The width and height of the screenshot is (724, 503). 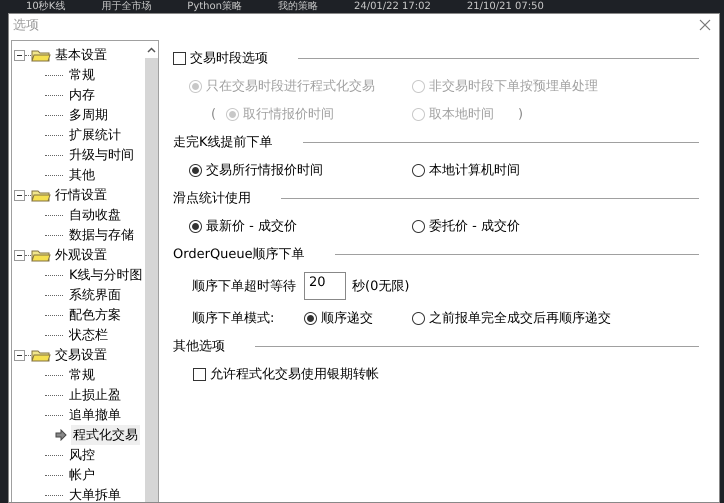 What do you see at coordinates (220, 58) in the screenshot?
I see `section-checkbox: 交易时段选项` at bounding box center [220, 58].